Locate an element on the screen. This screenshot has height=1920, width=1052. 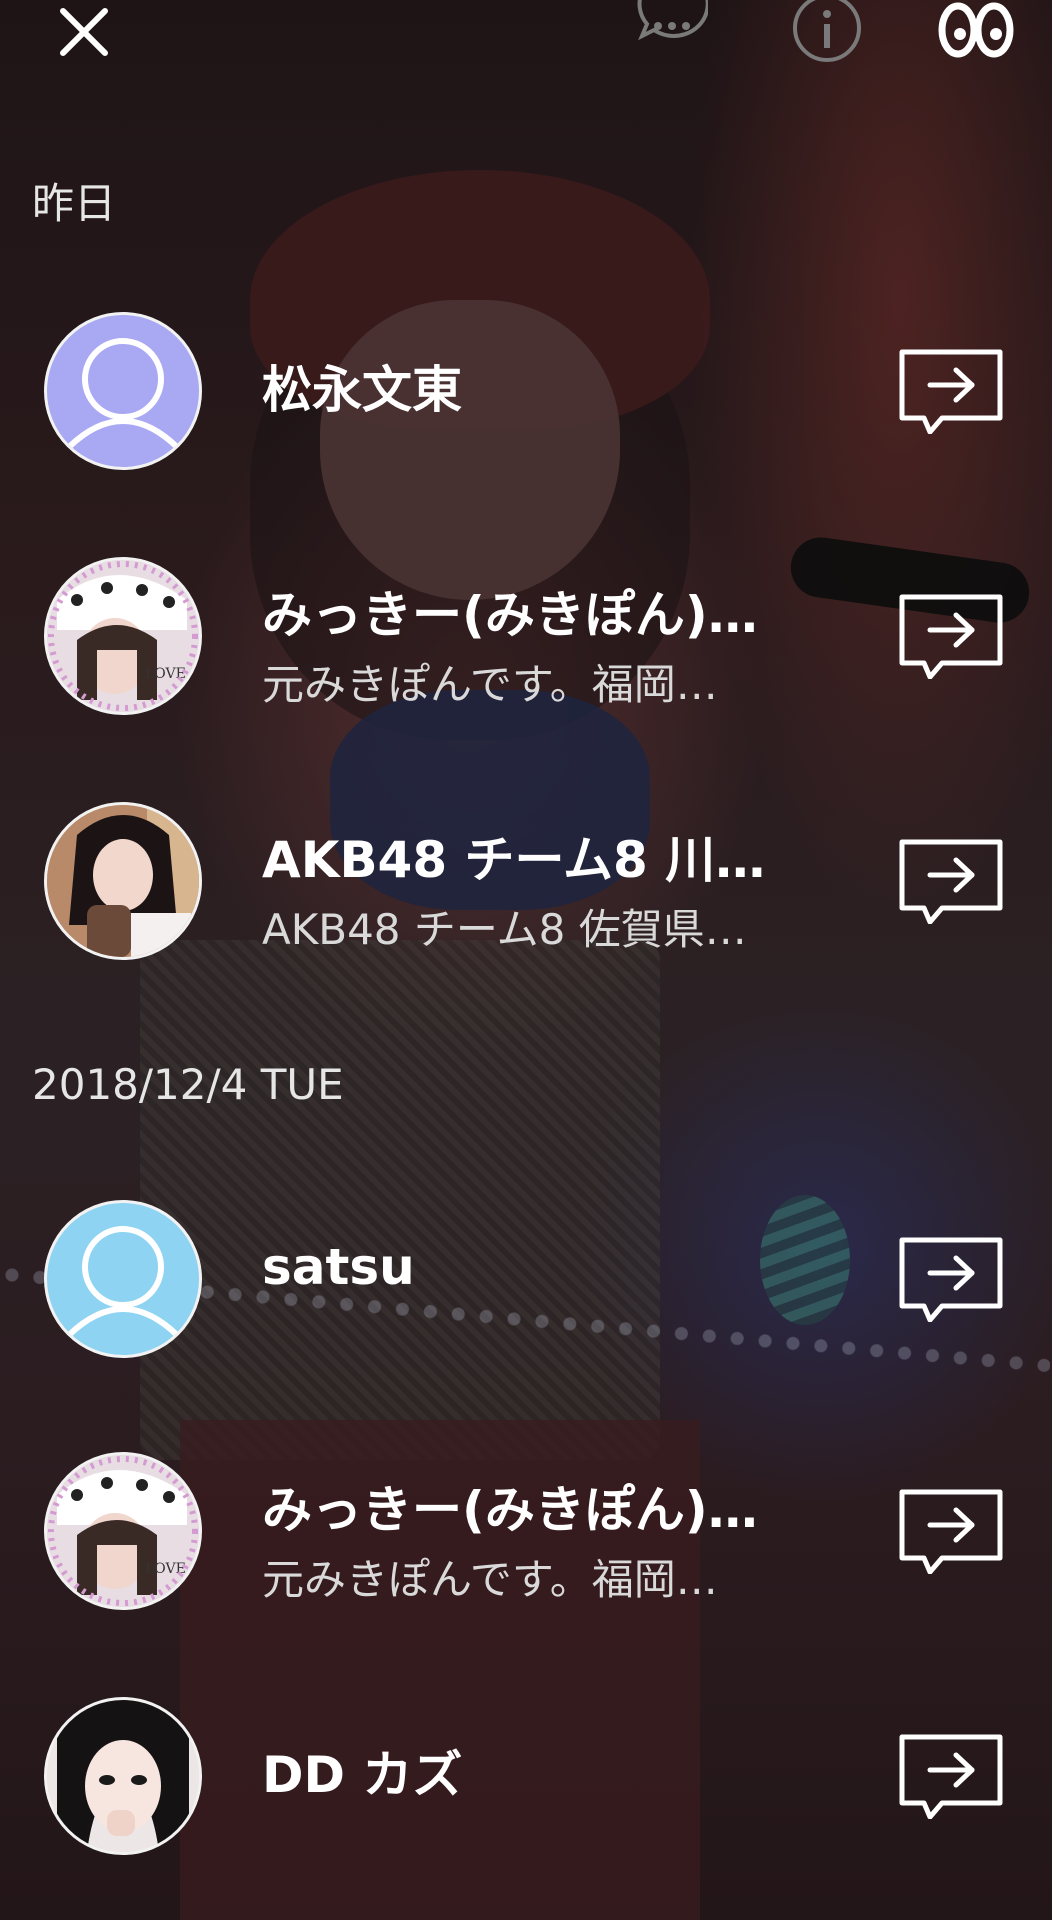
section-date-header: 2018/12/4 TUE is located at coordinates (188, 1084).